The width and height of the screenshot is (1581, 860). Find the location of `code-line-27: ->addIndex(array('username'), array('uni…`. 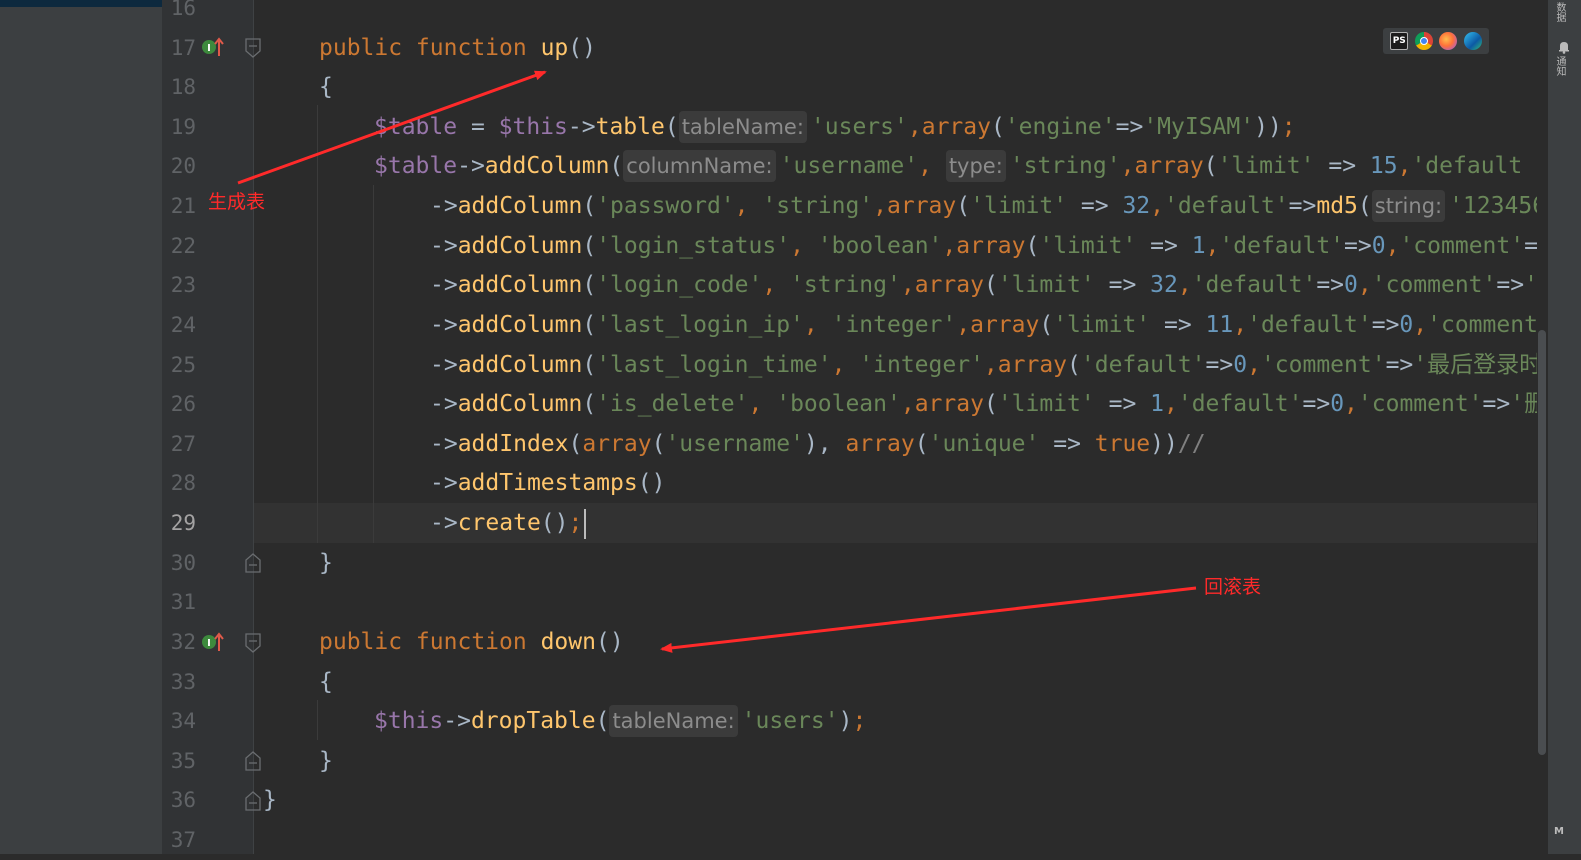

code-line-27: ->addIndex(array('username'), array('uni… is located at coordinates (818, 444).